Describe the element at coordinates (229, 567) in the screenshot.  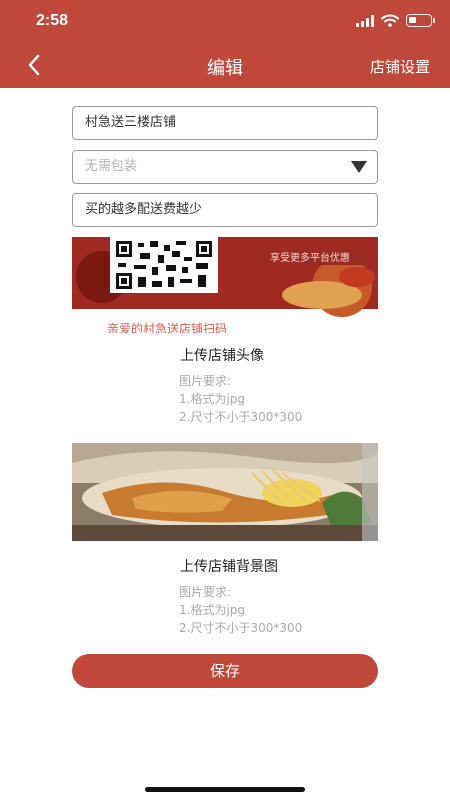
I see `background-upload-title: 上传店铺背景图` at that location.